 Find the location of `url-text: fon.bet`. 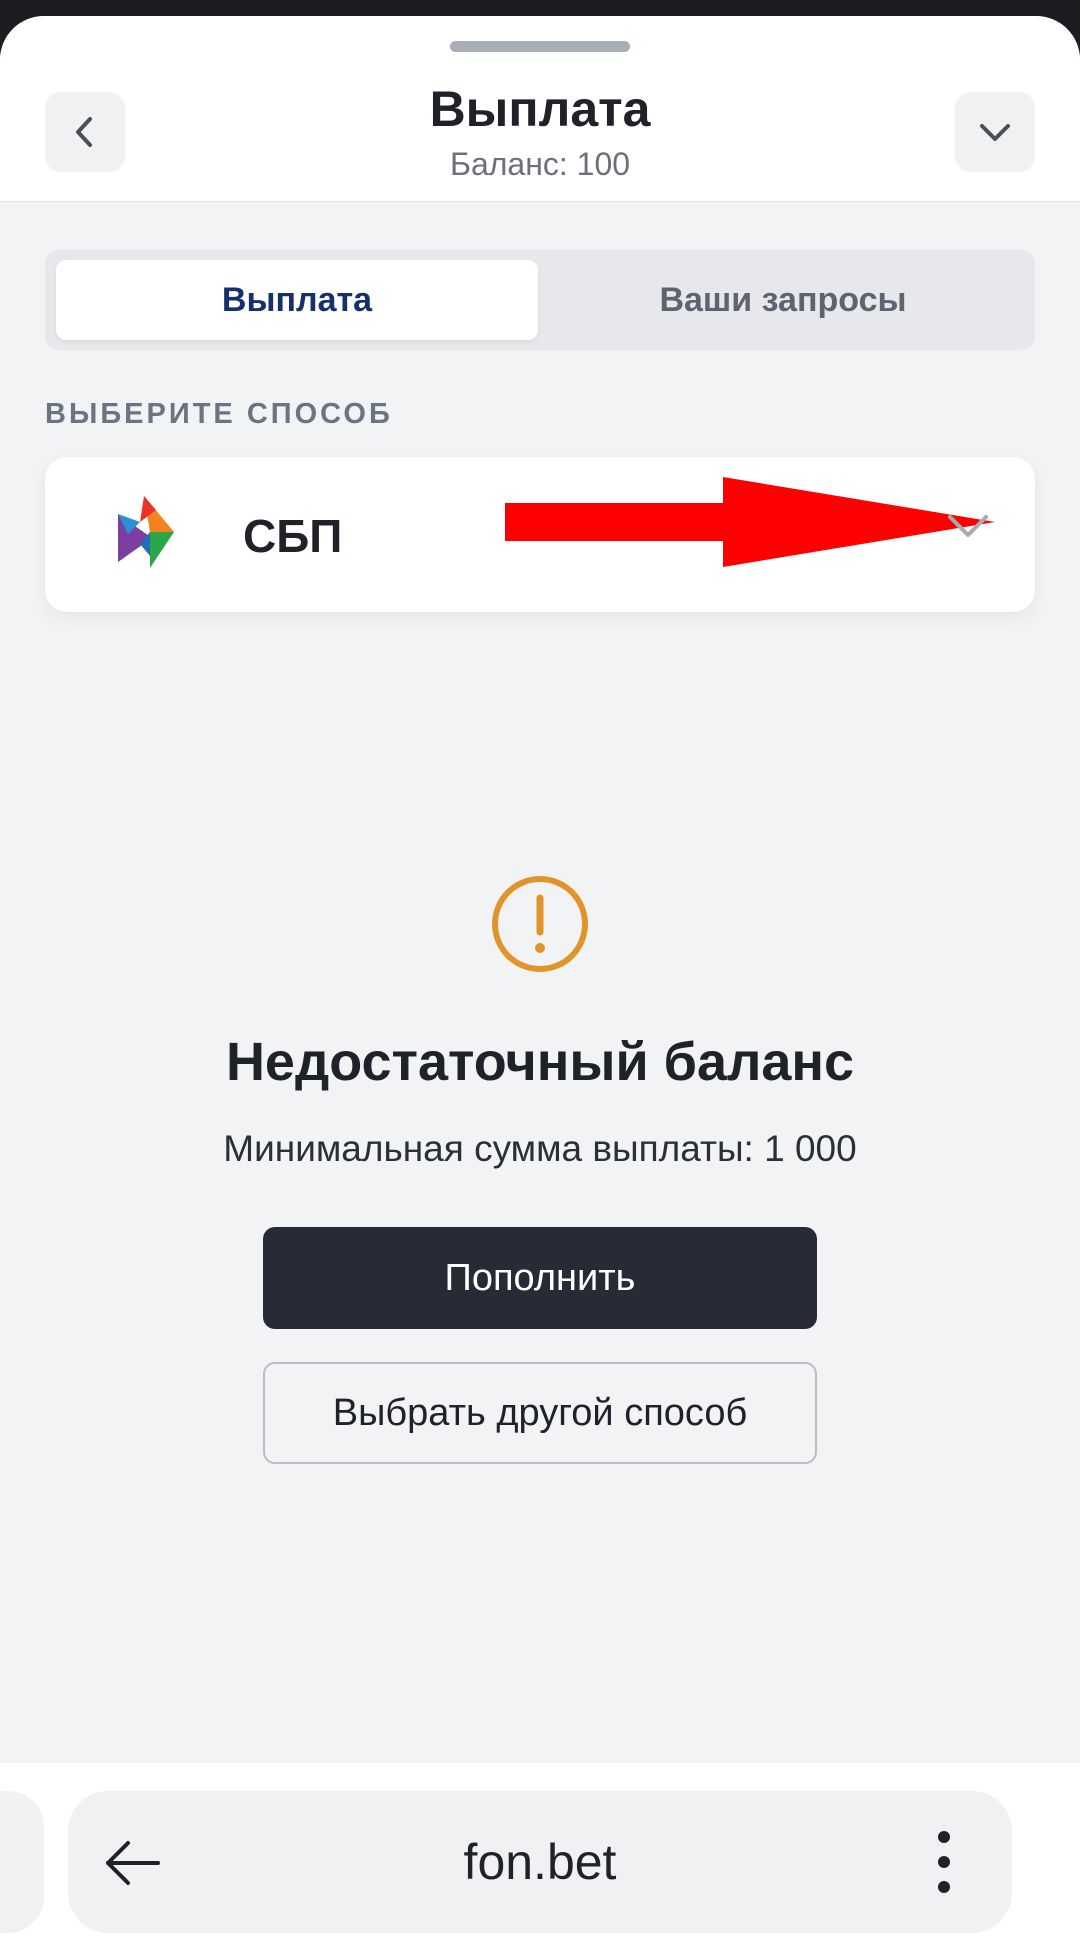

url-text: fon.bet is located at coordinates (540, 1862).